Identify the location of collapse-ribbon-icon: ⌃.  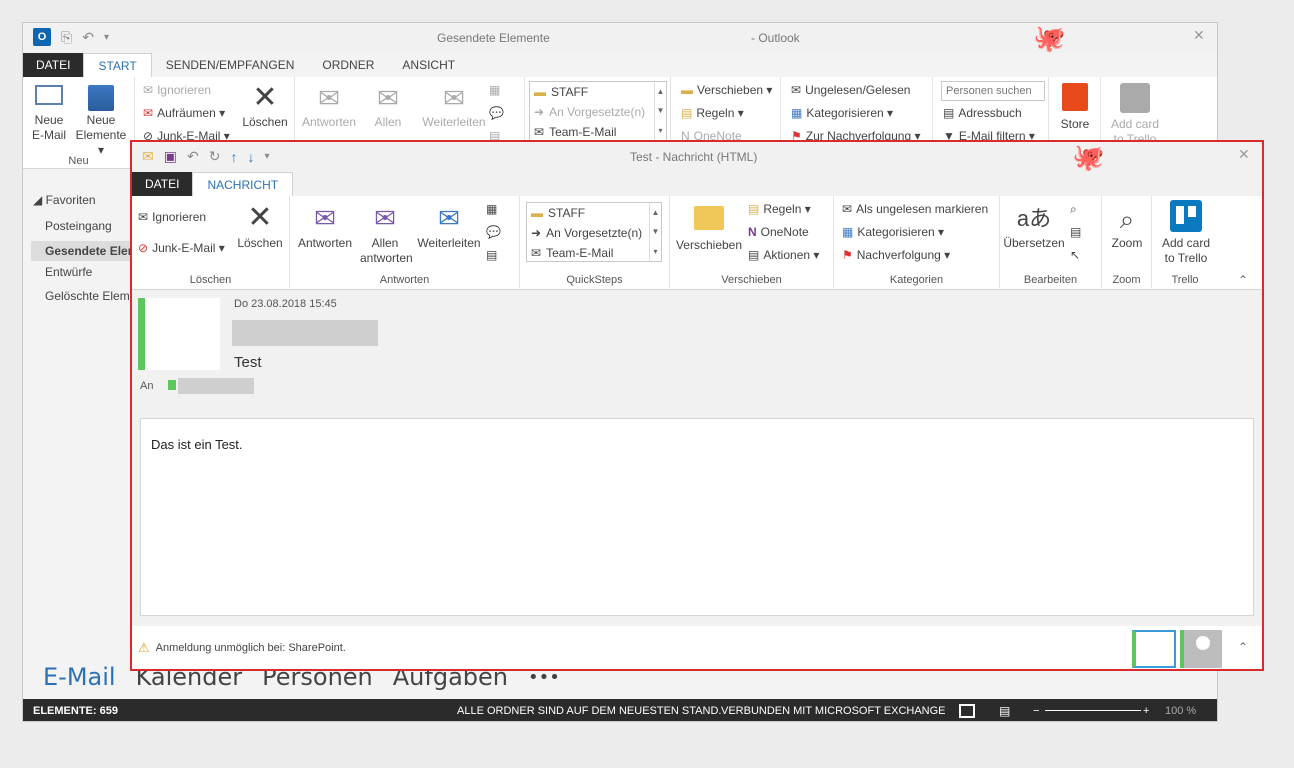
(1243, 280).